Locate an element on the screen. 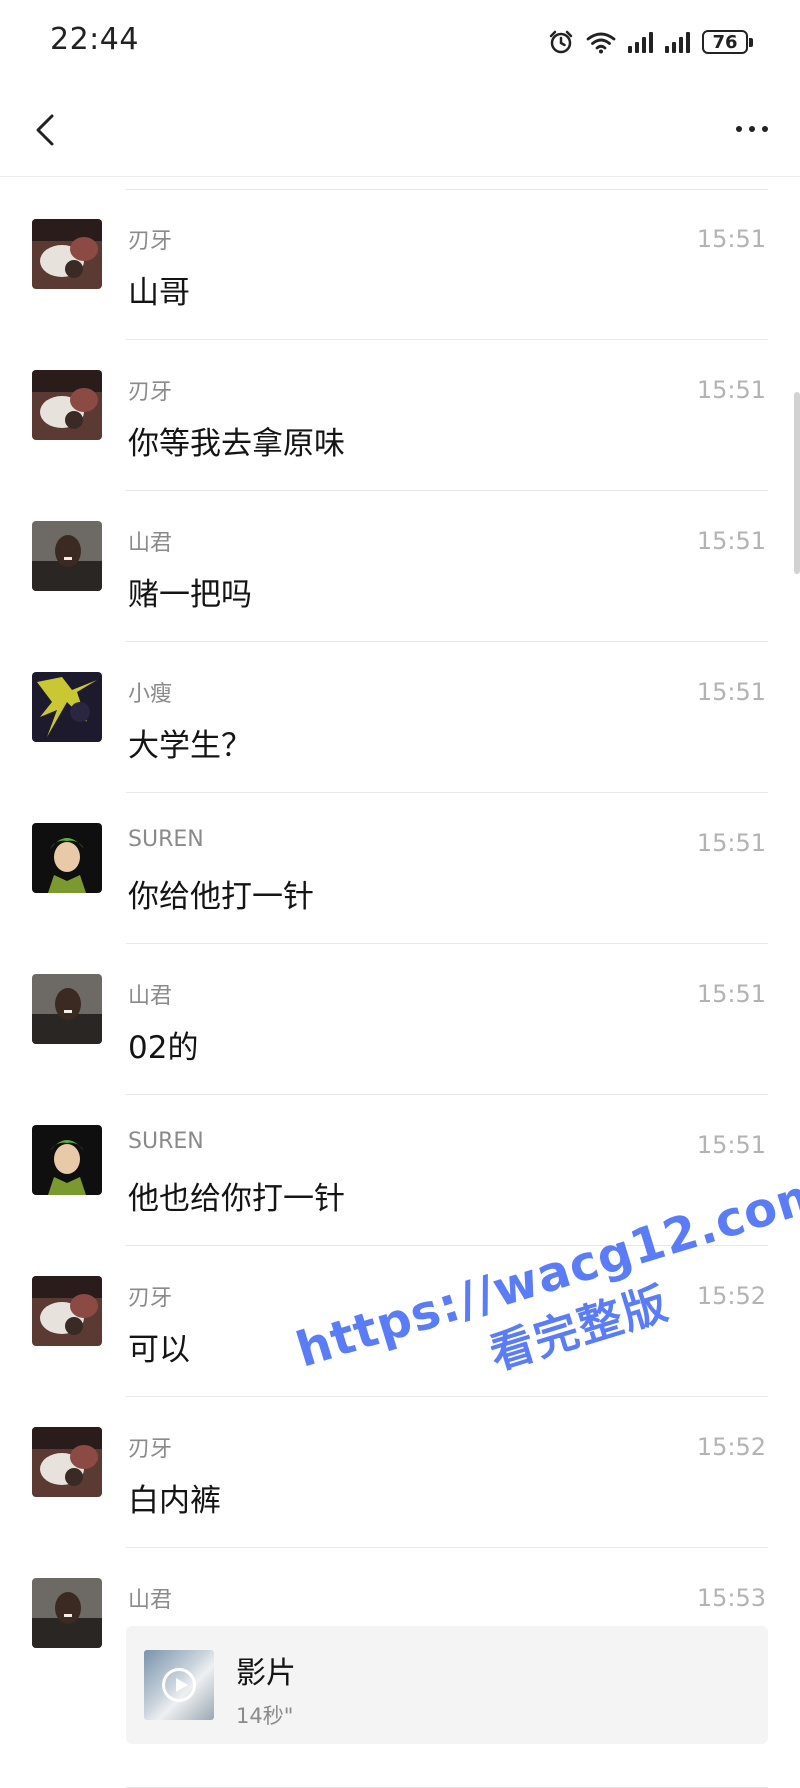 Image resolution: width=800 pixels, height=1788 pixels. list-item: SUREN 15:51 他也给你打一针 is located at coordinates (400, 1170).